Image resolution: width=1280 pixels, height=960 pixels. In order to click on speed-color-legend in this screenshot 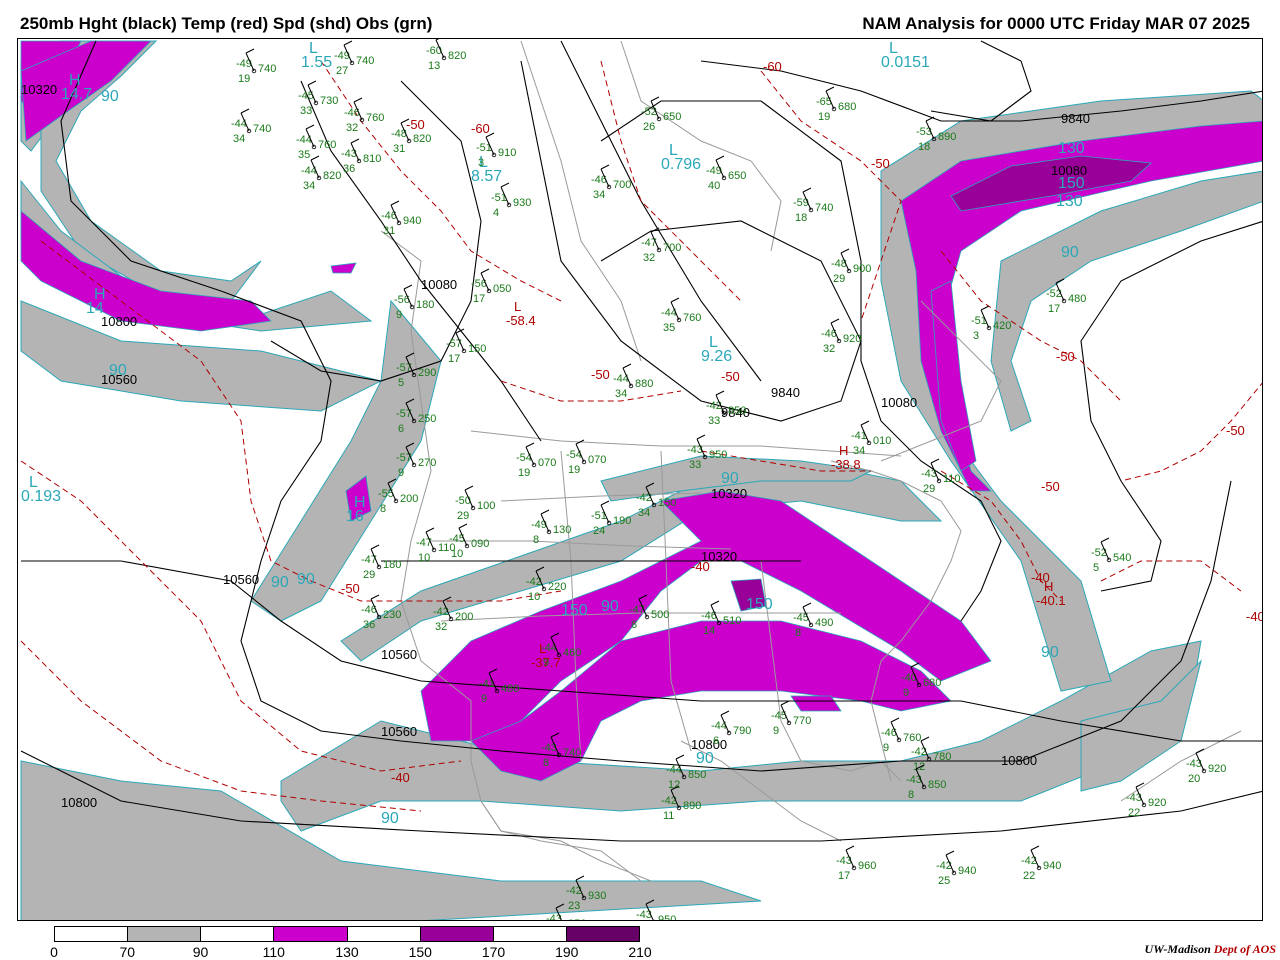, I will do `click(347, 934)`.